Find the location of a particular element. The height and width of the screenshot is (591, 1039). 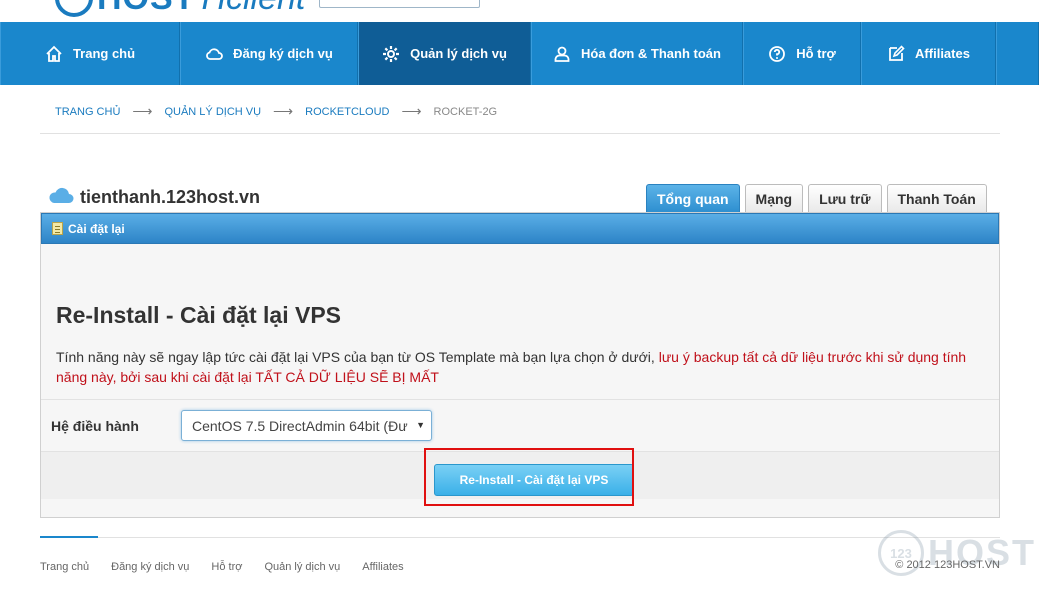

highlight-box is located at coordinates (529, 477).